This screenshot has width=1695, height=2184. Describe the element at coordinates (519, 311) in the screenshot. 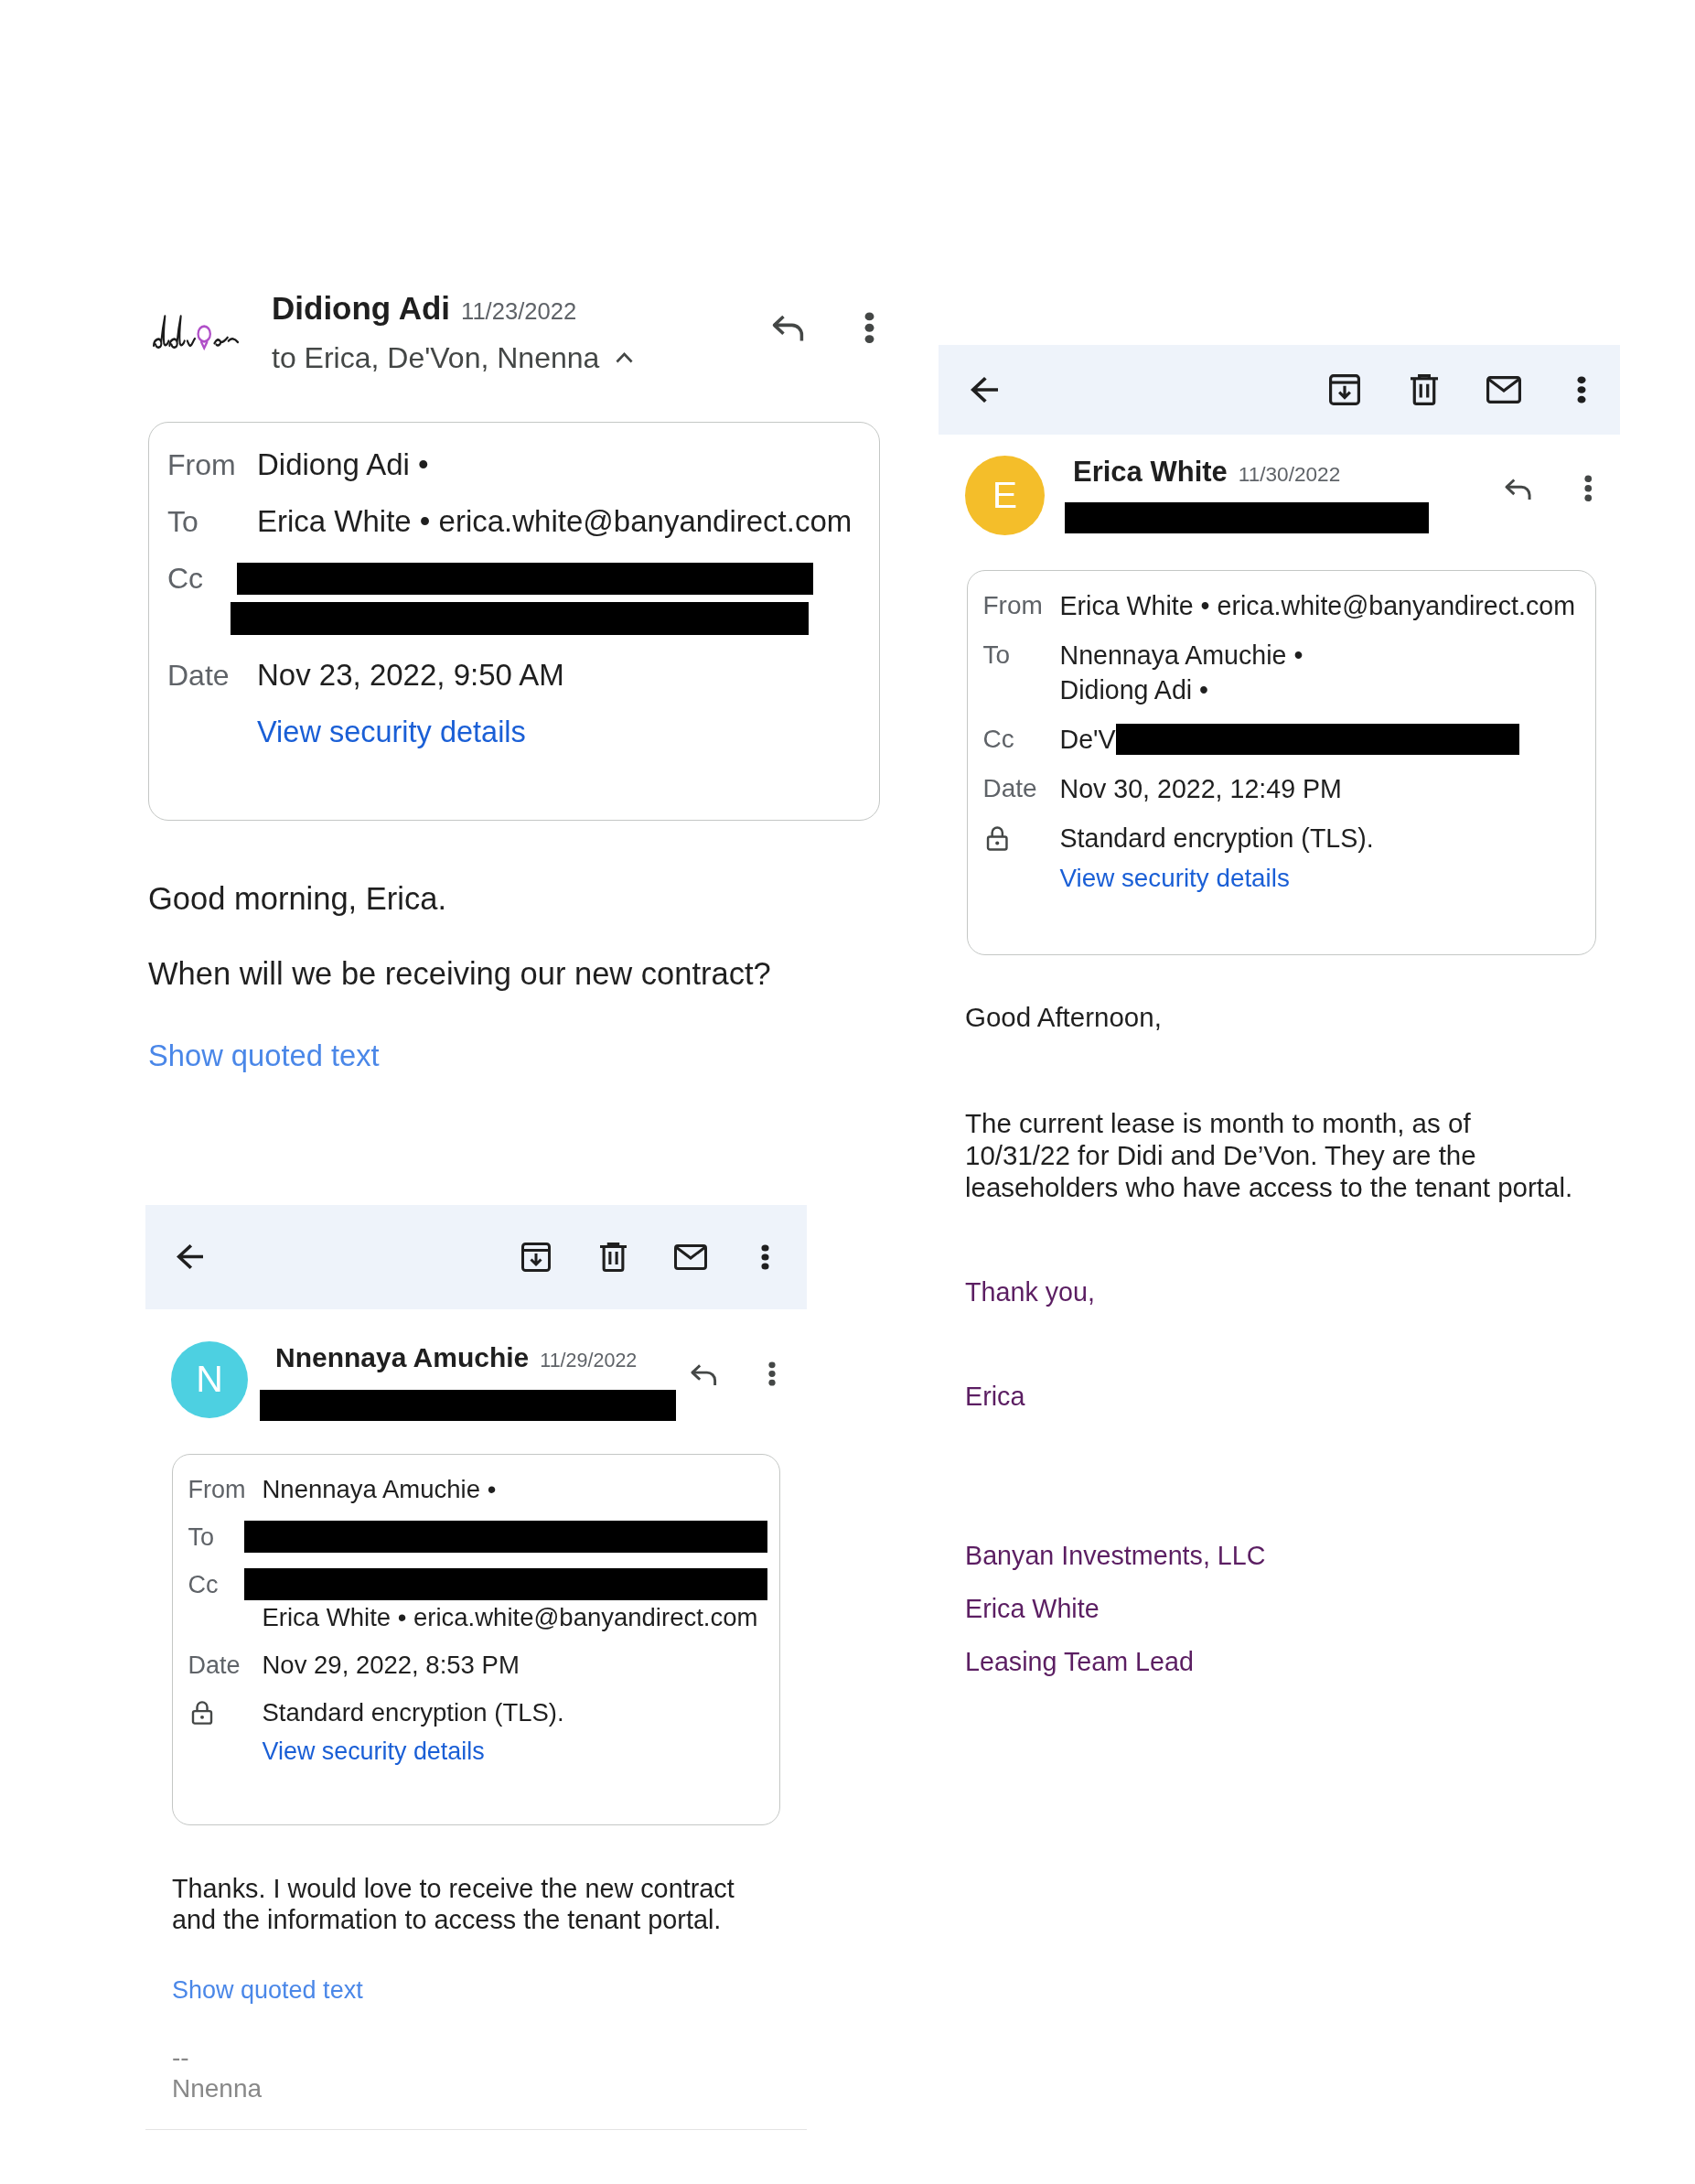

I see `message-date: 11/23/2022` at that location.